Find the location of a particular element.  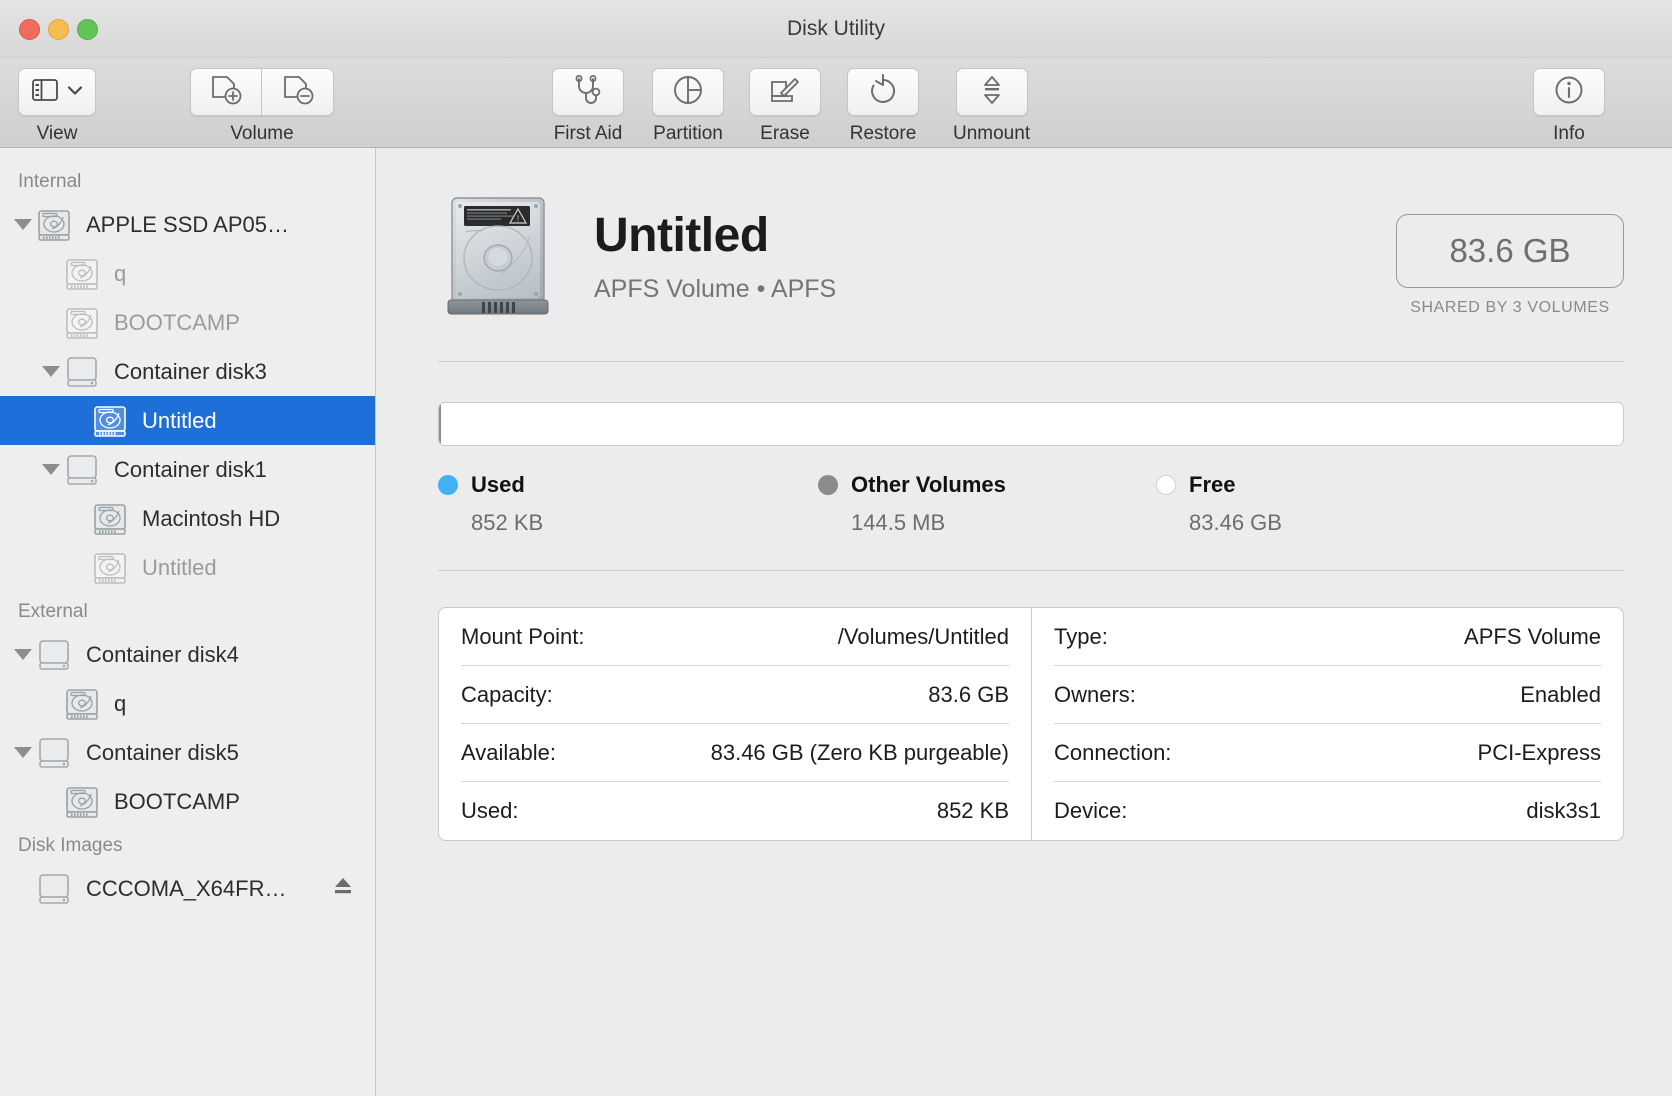

sidebar-item-macintosh-hd: Macintosh HD is located at coordinates (187, 518).